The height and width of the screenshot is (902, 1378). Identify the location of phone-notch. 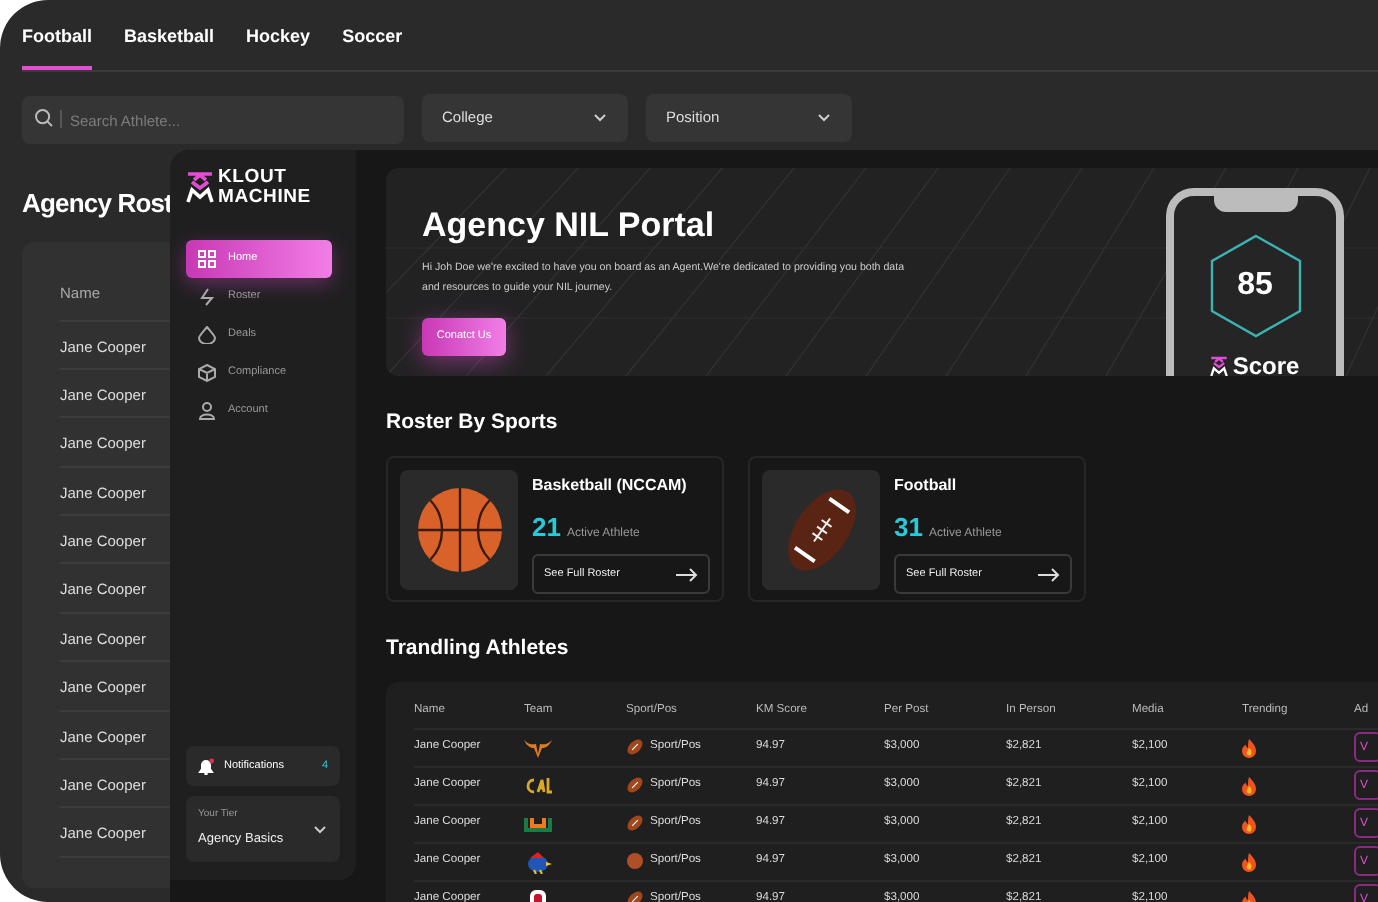
(1255, 204).